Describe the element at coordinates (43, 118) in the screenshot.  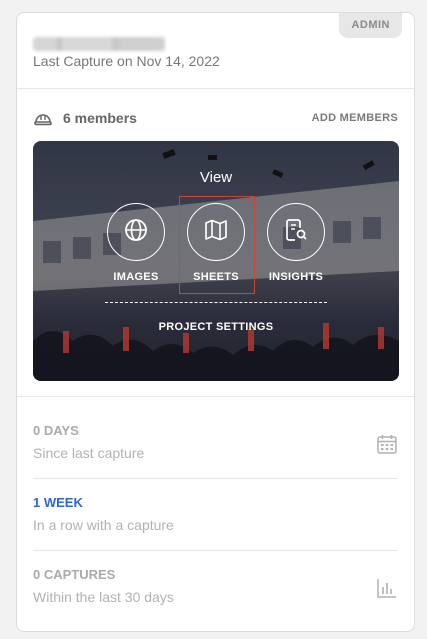
I see `hardhat-icon` at that location.